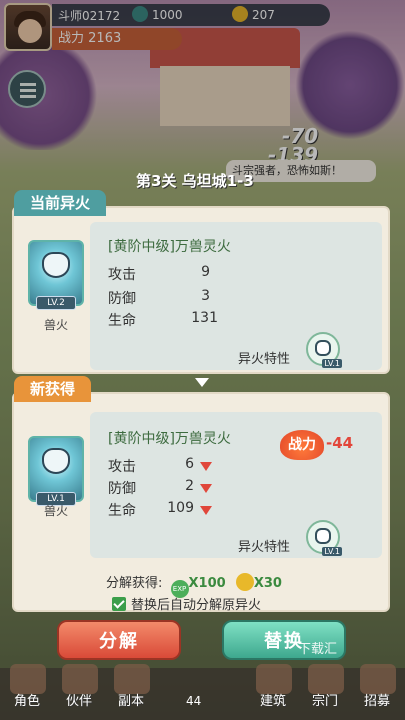  What do you see at coordinates (194, 701) in the screenshot?
I see `stamina-counter: 44` at bounding box center [194, 701].